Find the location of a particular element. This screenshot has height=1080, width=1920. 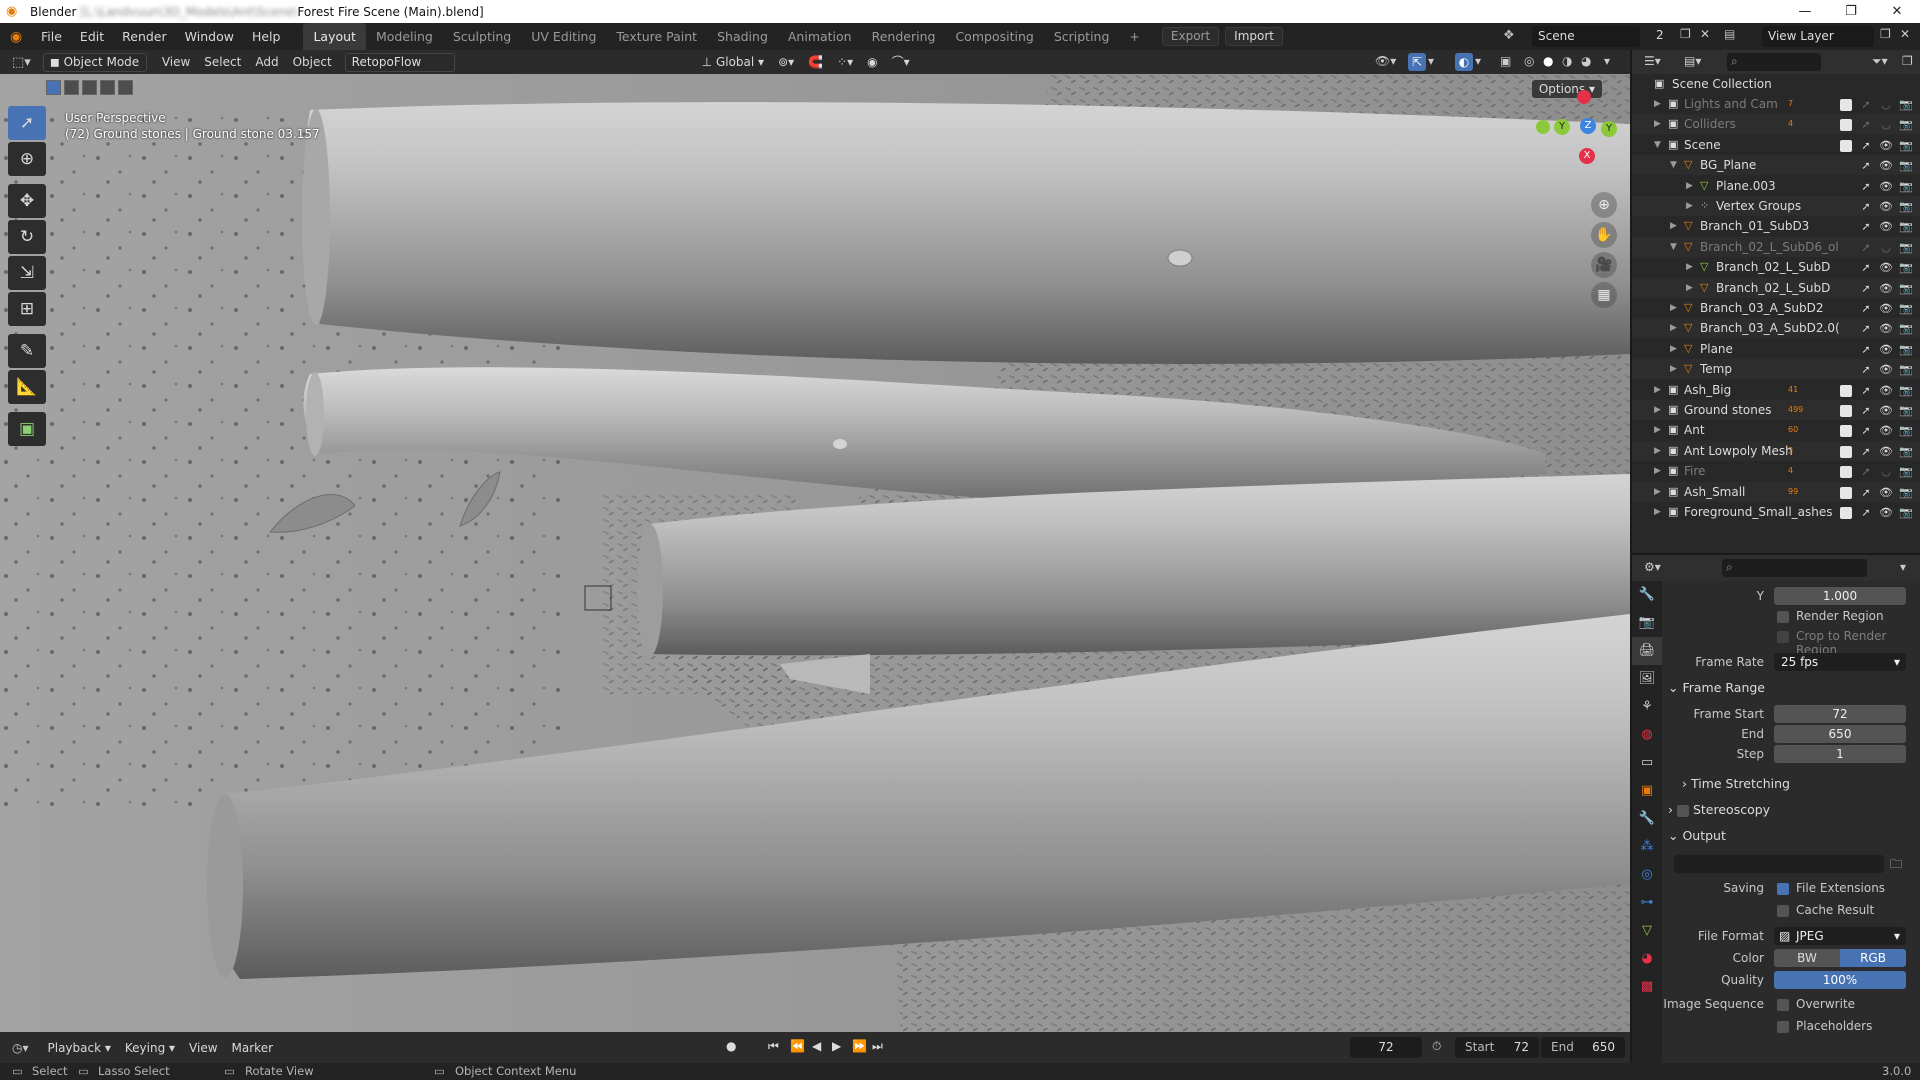

play-icon: ▶ is located at coordinates (836, 1046).